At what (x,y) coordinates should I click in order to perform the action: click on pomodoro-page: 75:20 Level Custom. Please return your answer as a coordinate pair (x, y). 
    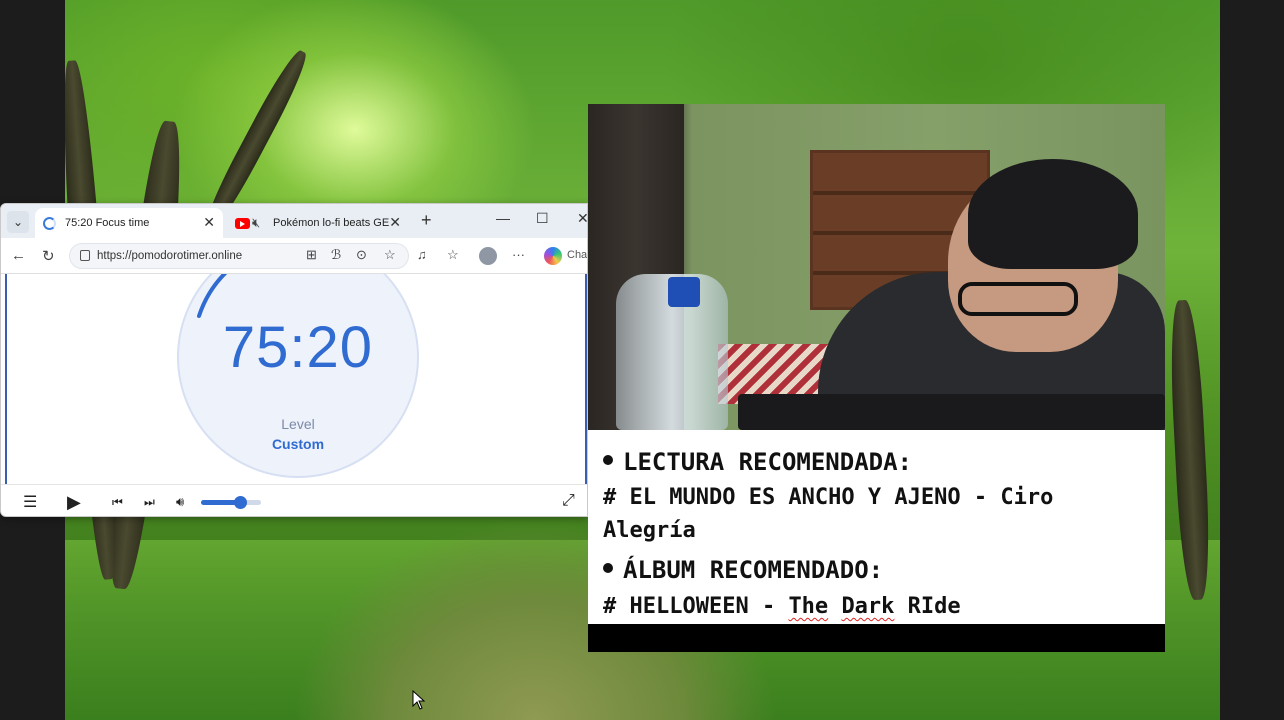
    Looking at the image, I should click on (296, 379).